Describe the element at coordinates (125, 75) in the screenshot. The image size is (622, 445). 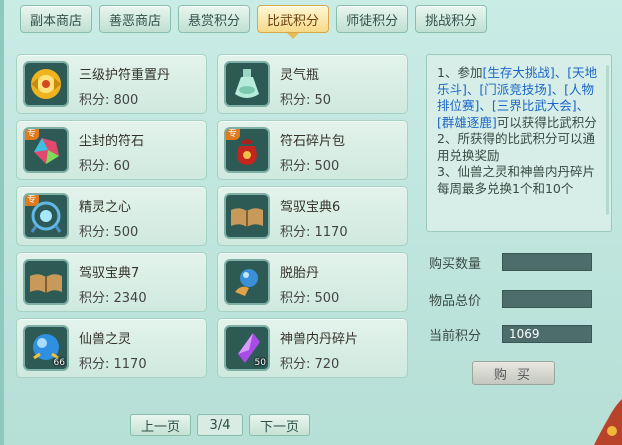
I see `item-name: 三级护符重置丹` at that location.